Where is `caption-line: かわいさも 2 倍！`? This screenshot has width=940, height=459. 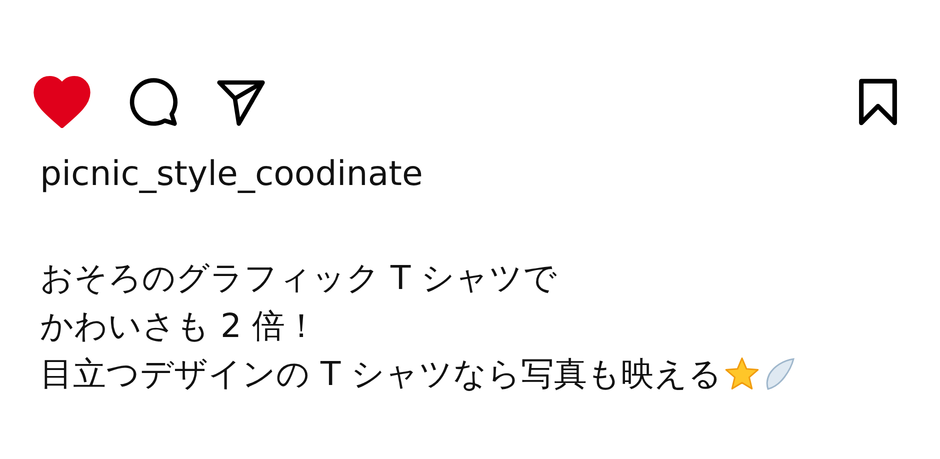 caption-line: かわいさも 2 倍！ is located at coordinates (179, 326).